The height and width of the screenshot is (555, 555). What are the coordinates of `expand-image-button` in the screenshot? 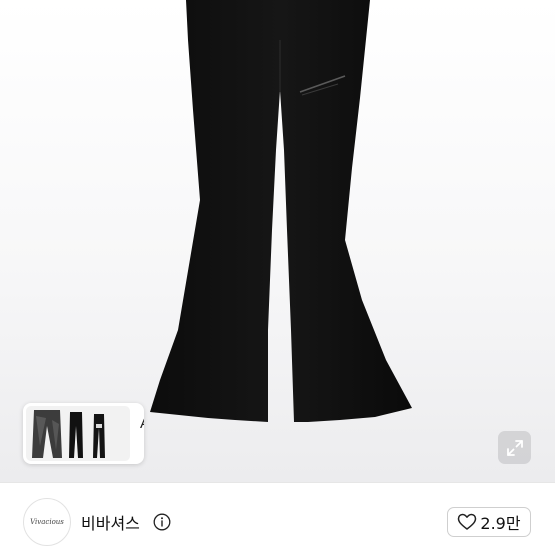 It's located at (514, 447).